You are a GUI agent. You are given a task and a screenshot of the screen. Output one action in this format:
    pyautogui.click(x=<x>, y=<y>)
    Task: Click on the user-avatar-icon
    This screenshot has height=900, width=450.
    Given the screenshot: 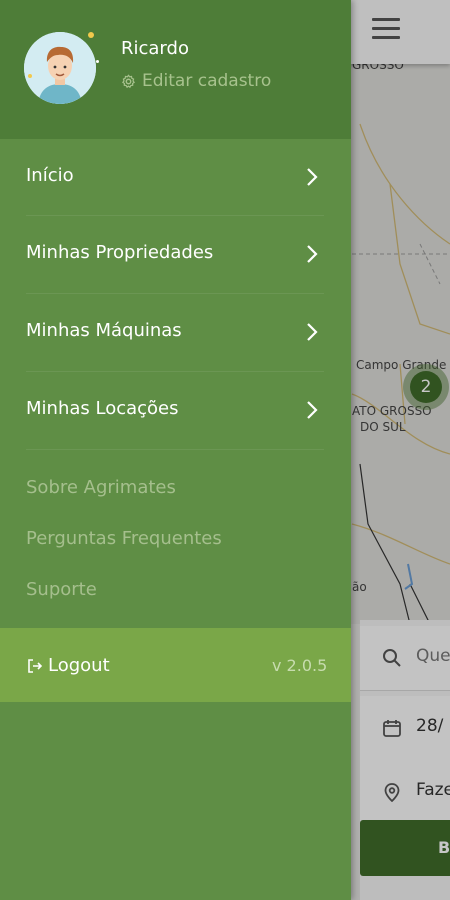 What is the action you would take?
    pyautogui.click(x=60, y=68)
    